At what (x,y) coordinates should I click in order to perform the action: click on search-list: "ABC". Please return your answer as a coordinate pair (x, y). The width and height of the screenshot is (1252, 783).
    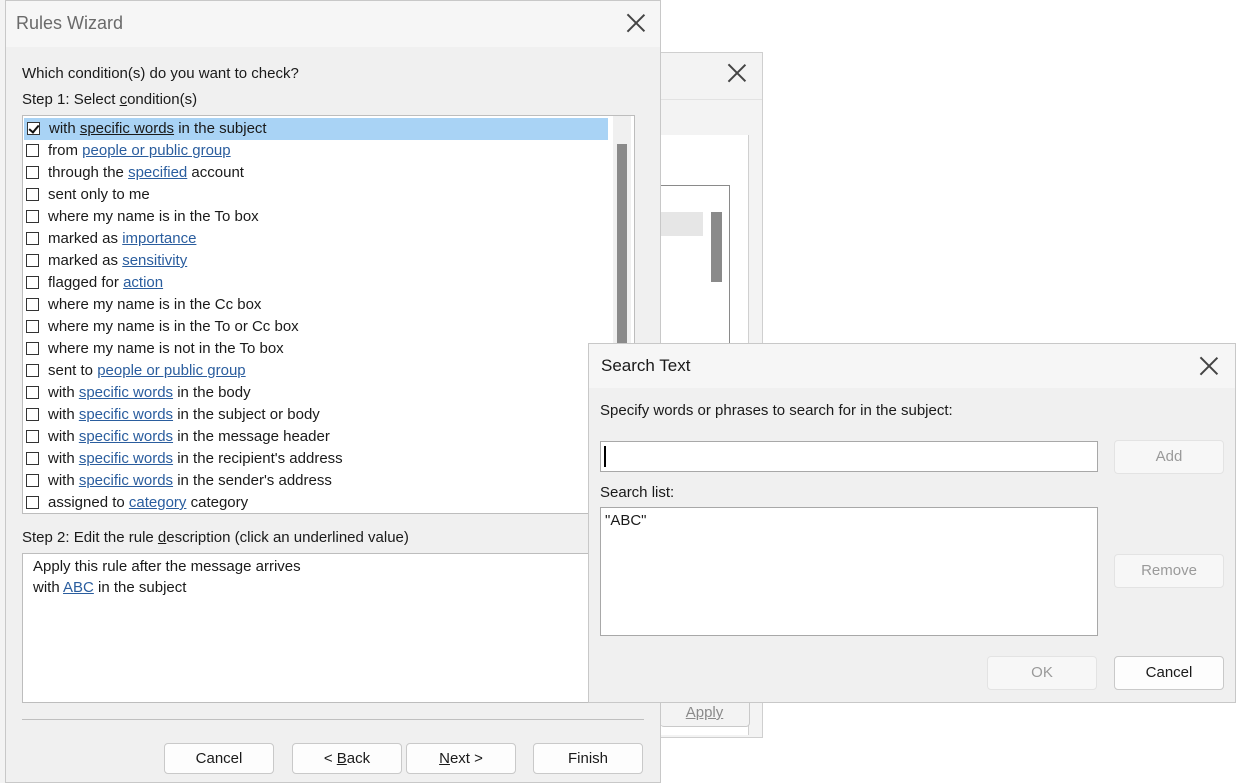
    Looking at the image, I should click on (849, 571).